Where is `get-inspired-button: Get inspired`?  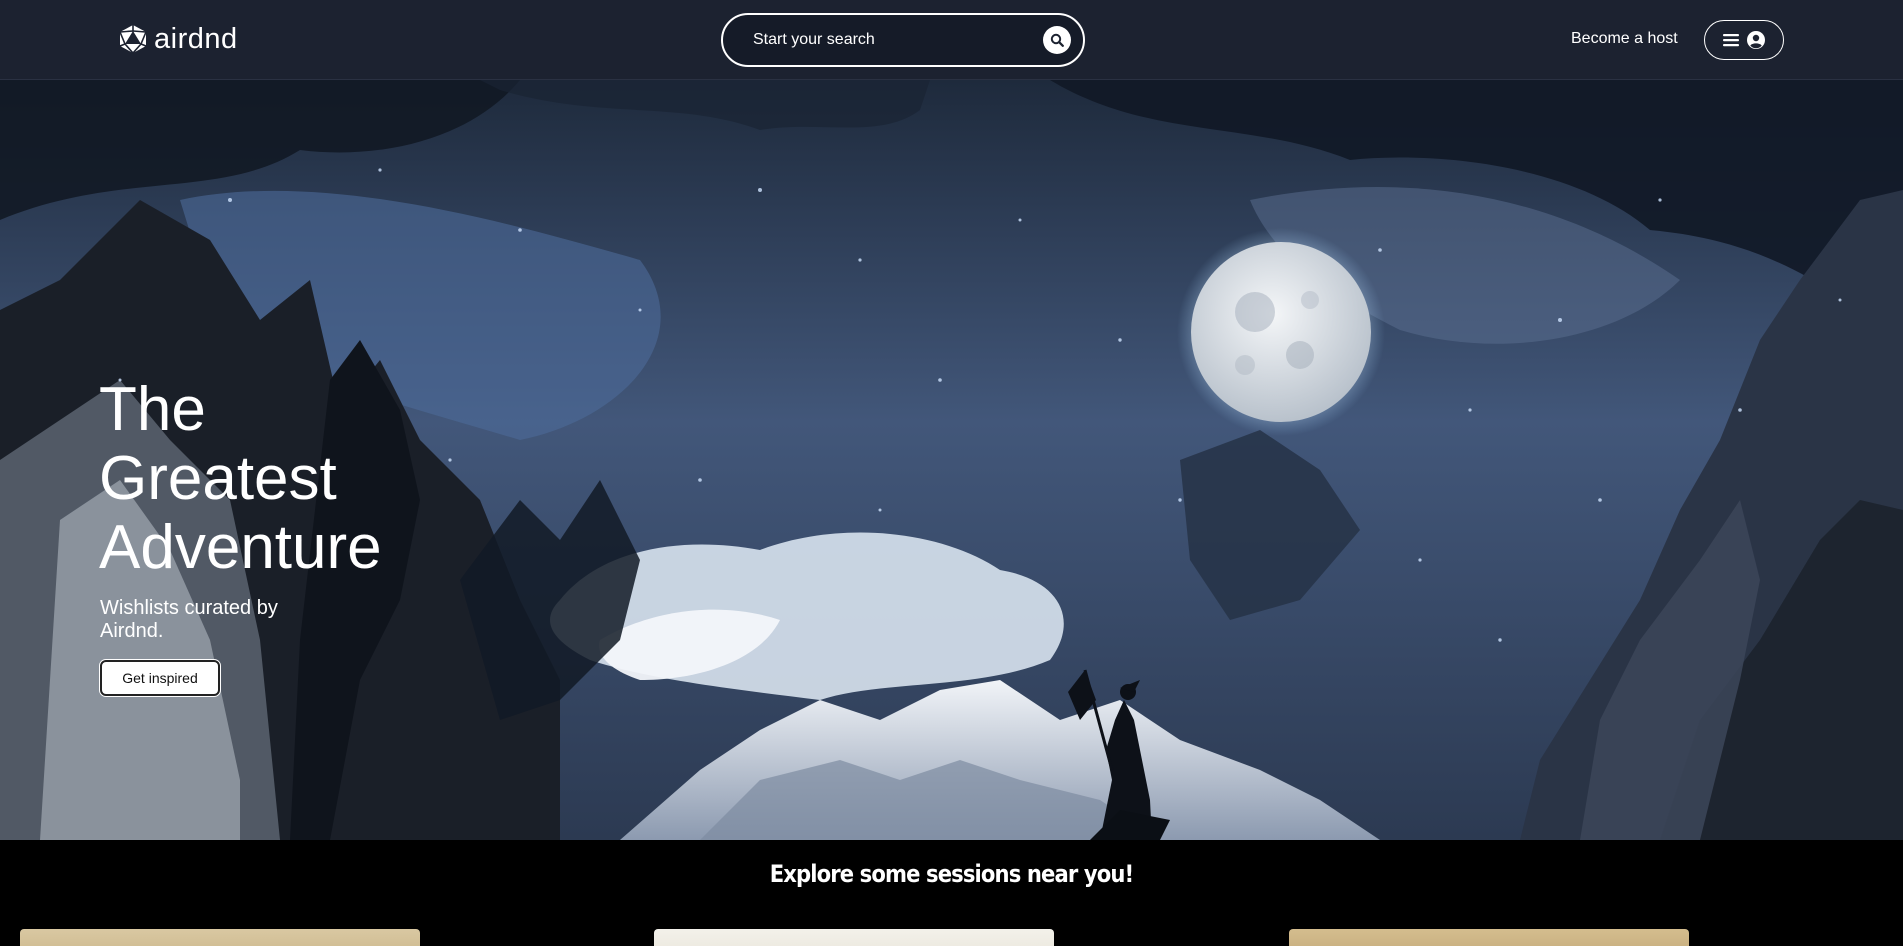 get-inspired-button: Get inspired is located at coordinates (160, 678).